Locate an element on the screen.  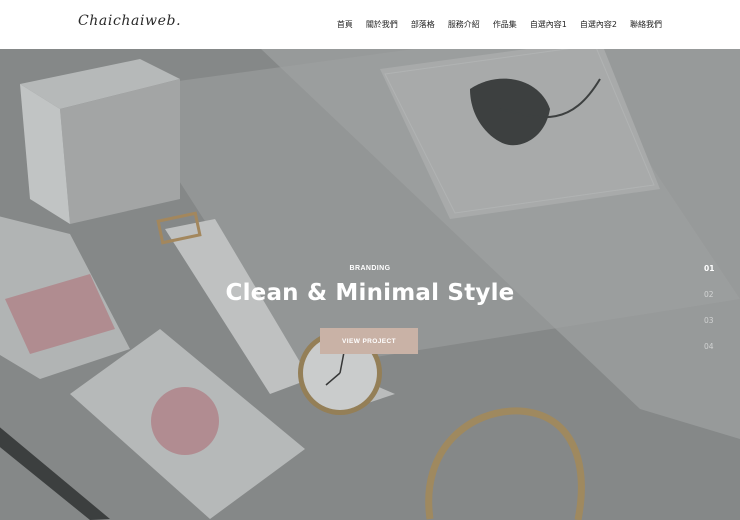
hero-eyebrow: BRANDING is located at coordinates (370, 268).